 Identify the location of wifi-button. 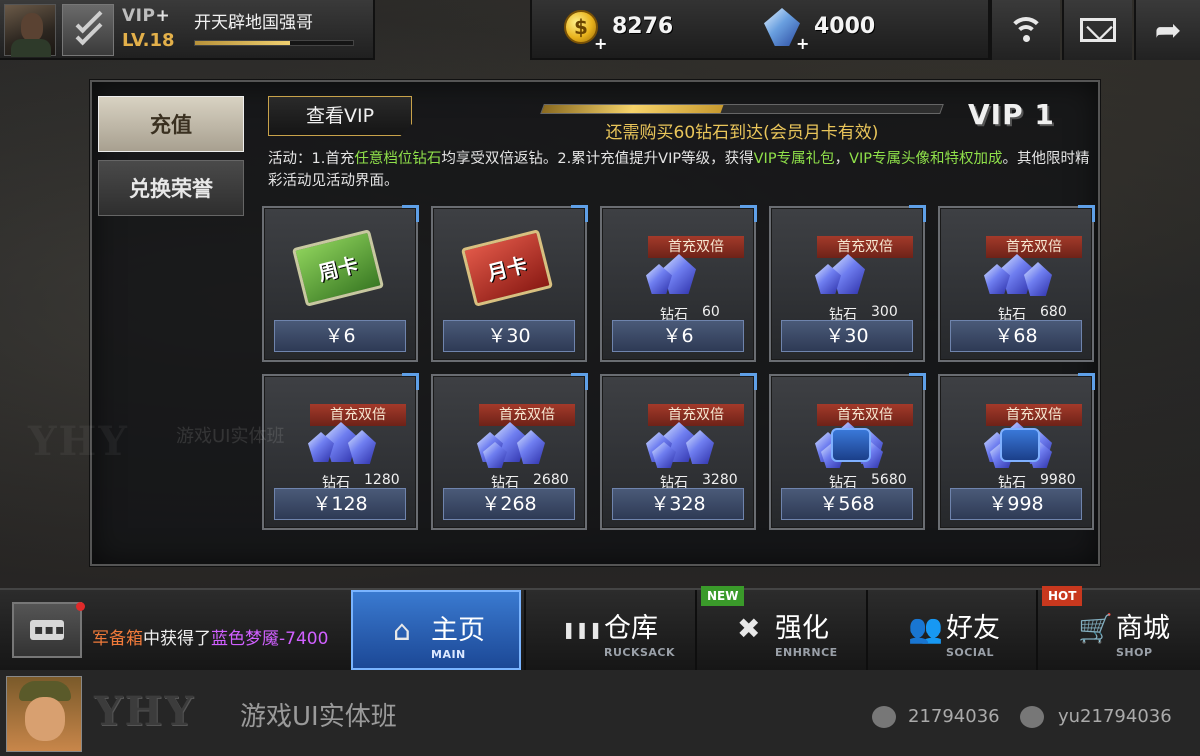
(1025, 30).